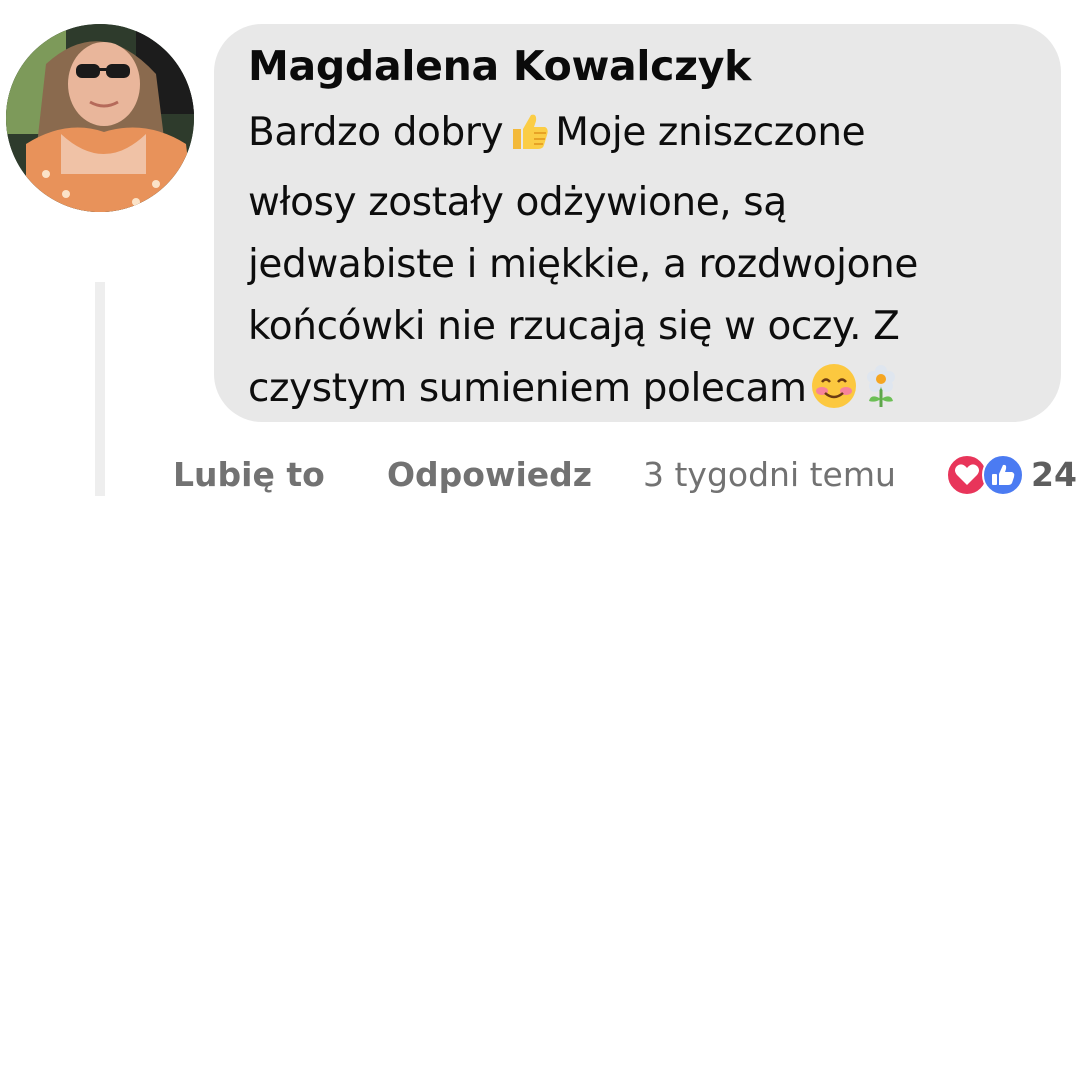  I want to click on comment-timestamp: 3 tygodni temu, so click(769, 475).